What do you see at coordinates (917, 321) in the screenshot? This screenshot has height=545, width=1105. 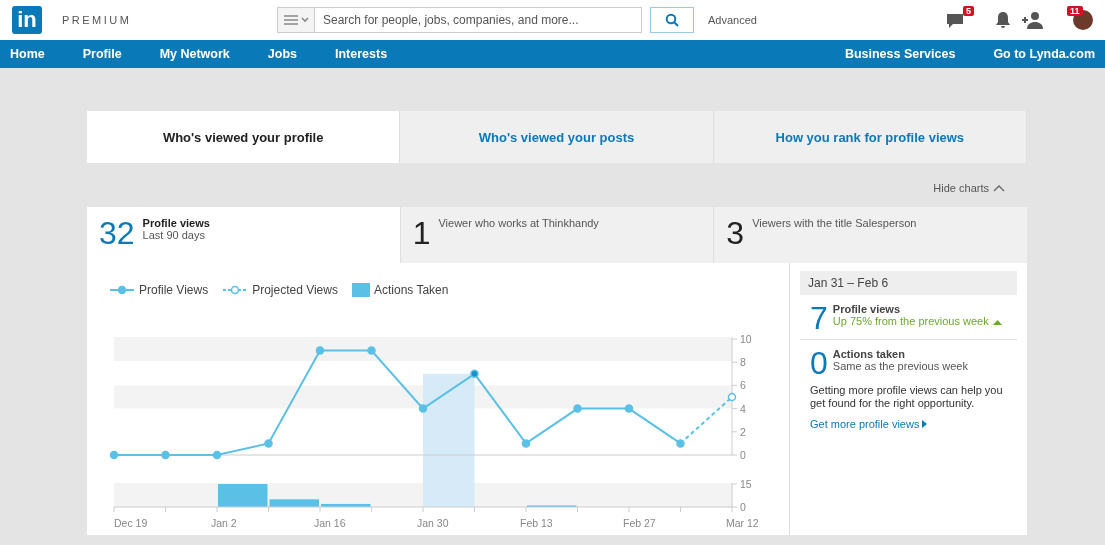 I see `stat-note: Up 75% from the previous week` at bounding box center [917, 321].